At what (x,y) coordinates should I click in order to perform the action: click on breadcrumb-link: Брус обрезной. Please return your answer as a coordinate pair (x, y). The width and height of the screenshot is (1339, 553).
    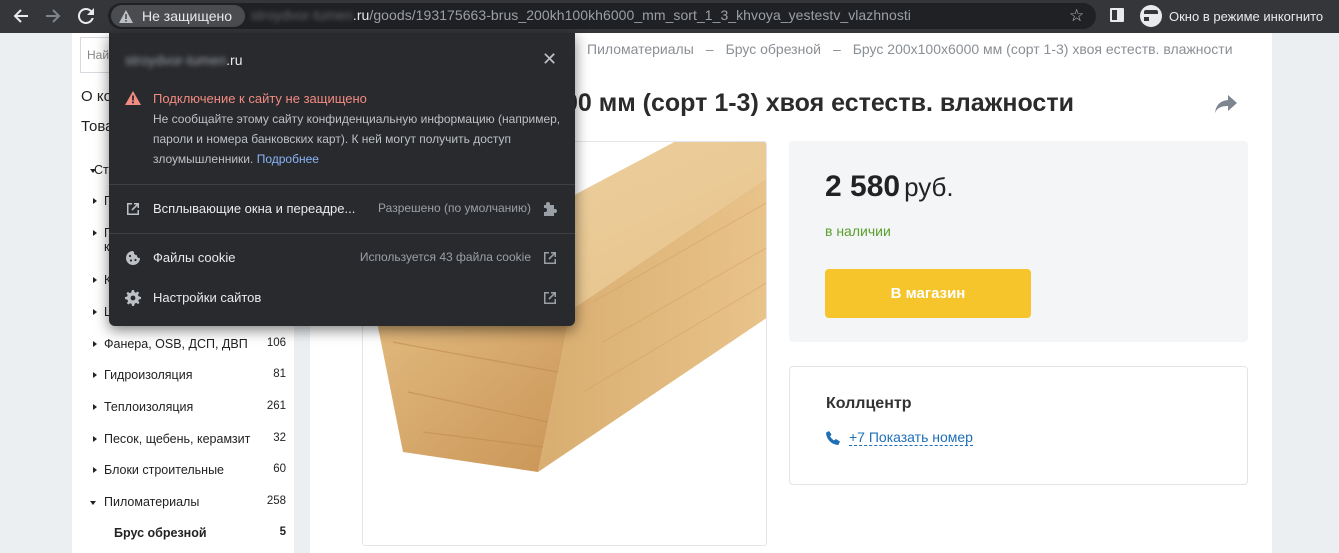
    Looking at the image, I should click on (773, 49).